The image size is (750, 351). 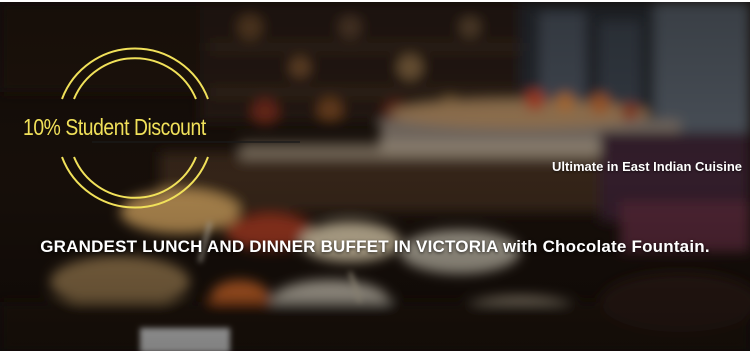 I want to click on cuisine-tagline: Ultimate in East Indian Cuisine, so click(x=647, y=166).